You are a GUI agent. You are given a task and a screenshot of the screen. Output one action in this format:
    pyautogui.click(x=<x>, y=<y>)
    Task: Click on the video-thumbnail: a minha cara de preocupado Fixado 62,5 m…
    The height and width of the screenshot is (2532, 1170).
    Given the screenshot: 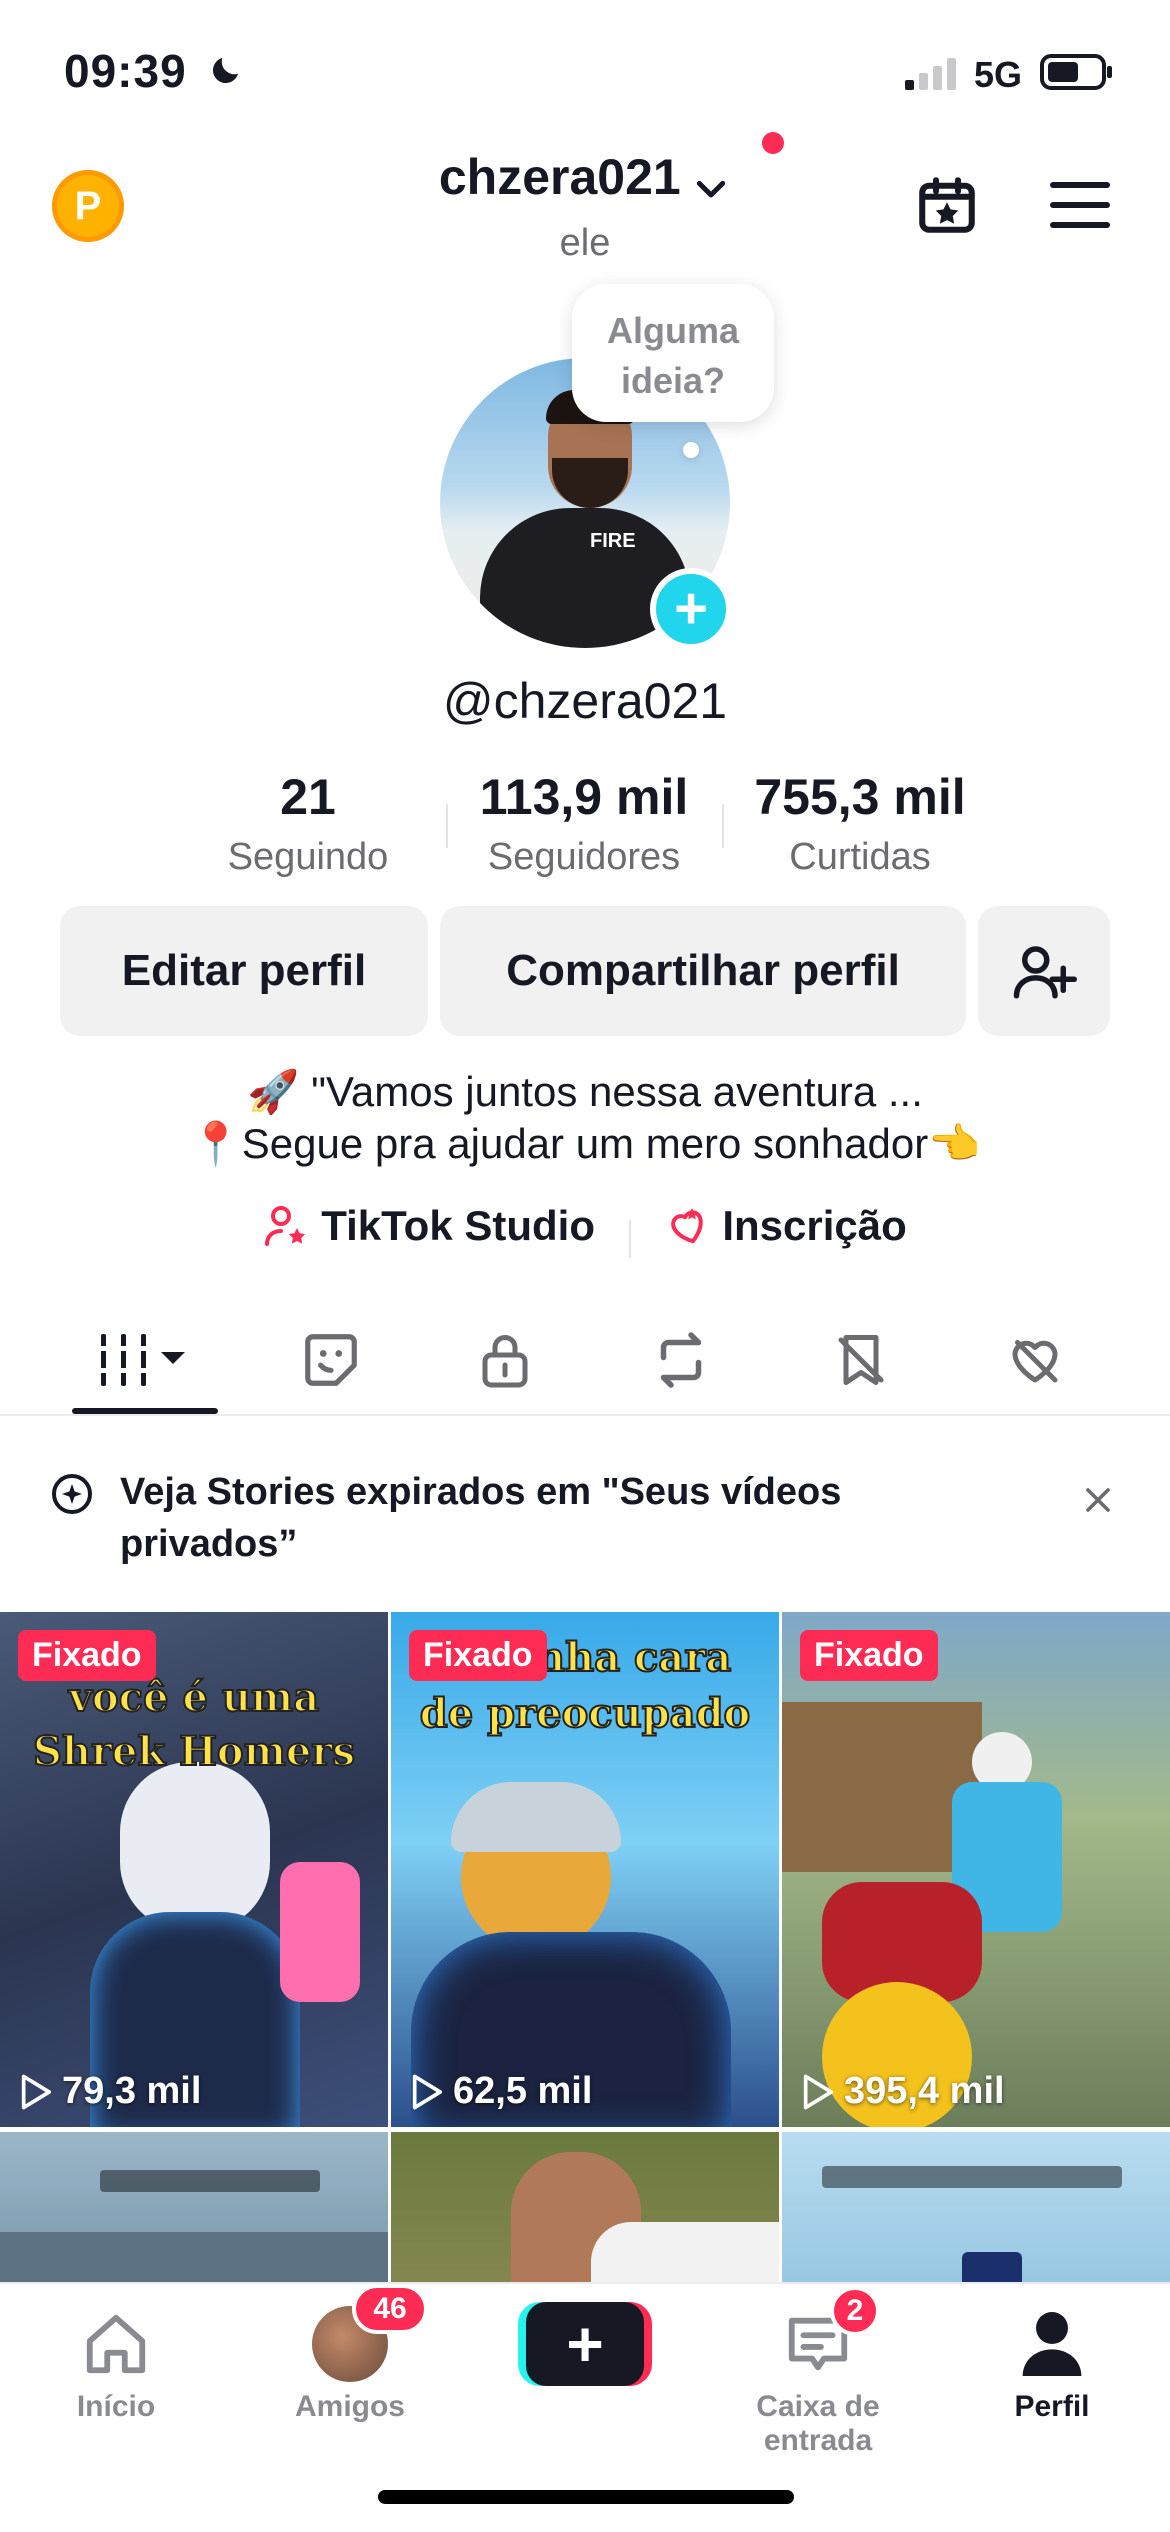 What is the action you would take?
    pyautogui.click(x=585, y=1869)
    